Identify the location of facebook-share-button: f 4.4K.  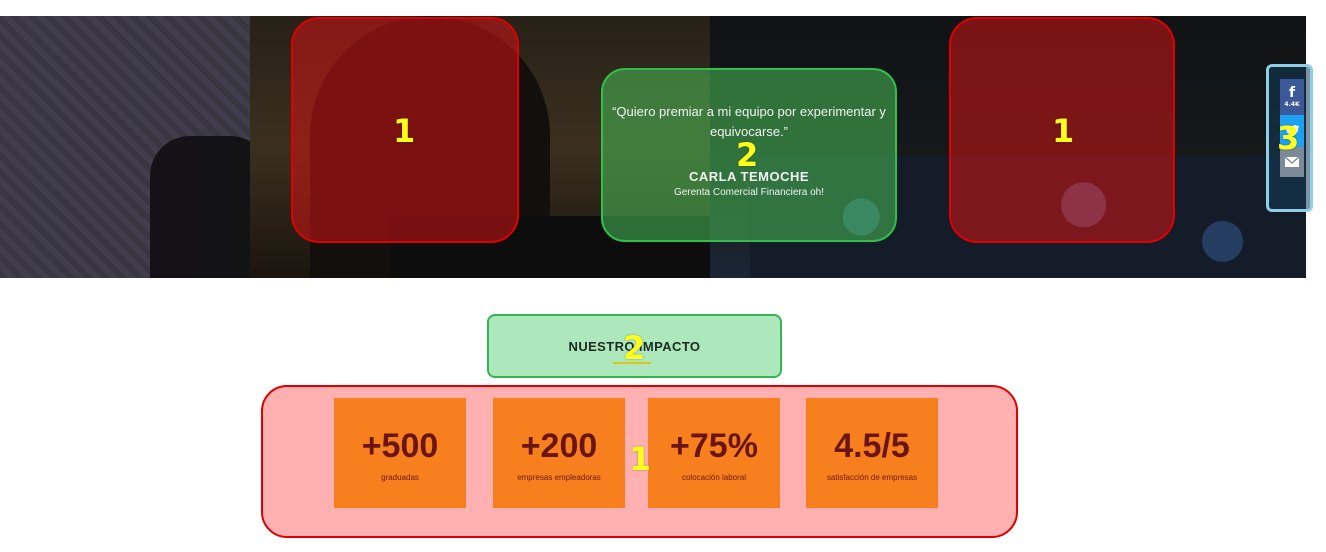
(1292, 97).